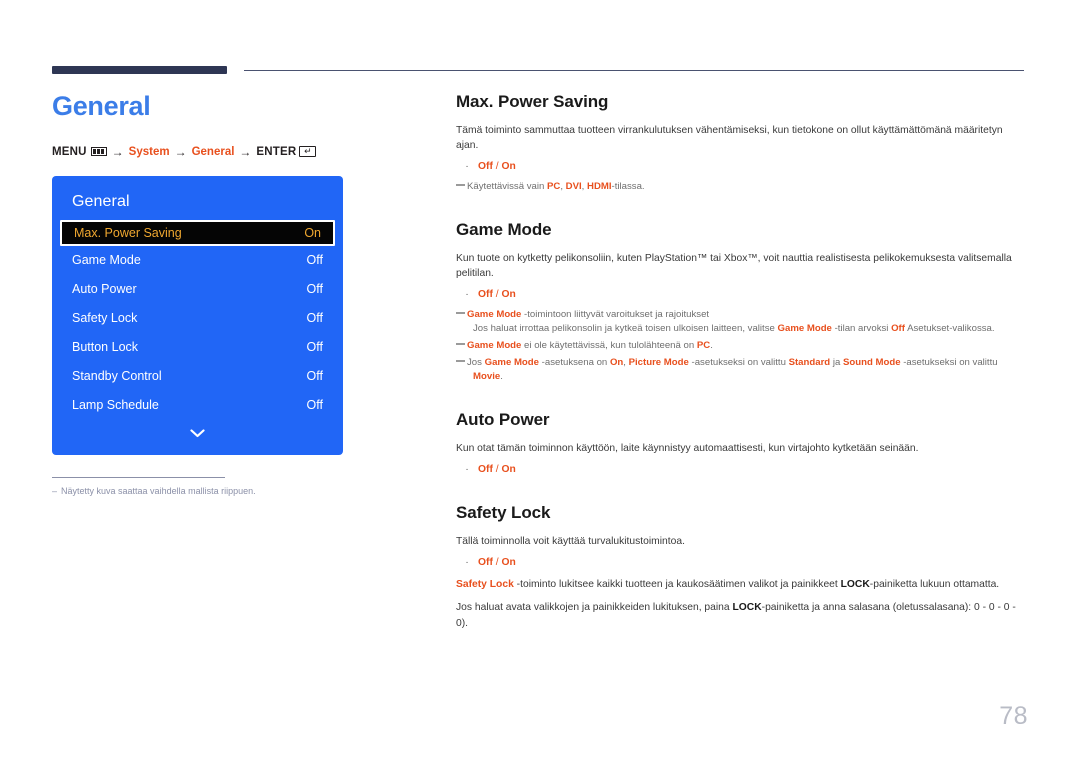 The image size is (1080, 763). What do you see at coordinates (628, 186) in the screenshot?
I see `note-suffix: -tilassa.` at bounding box center [628, 186].